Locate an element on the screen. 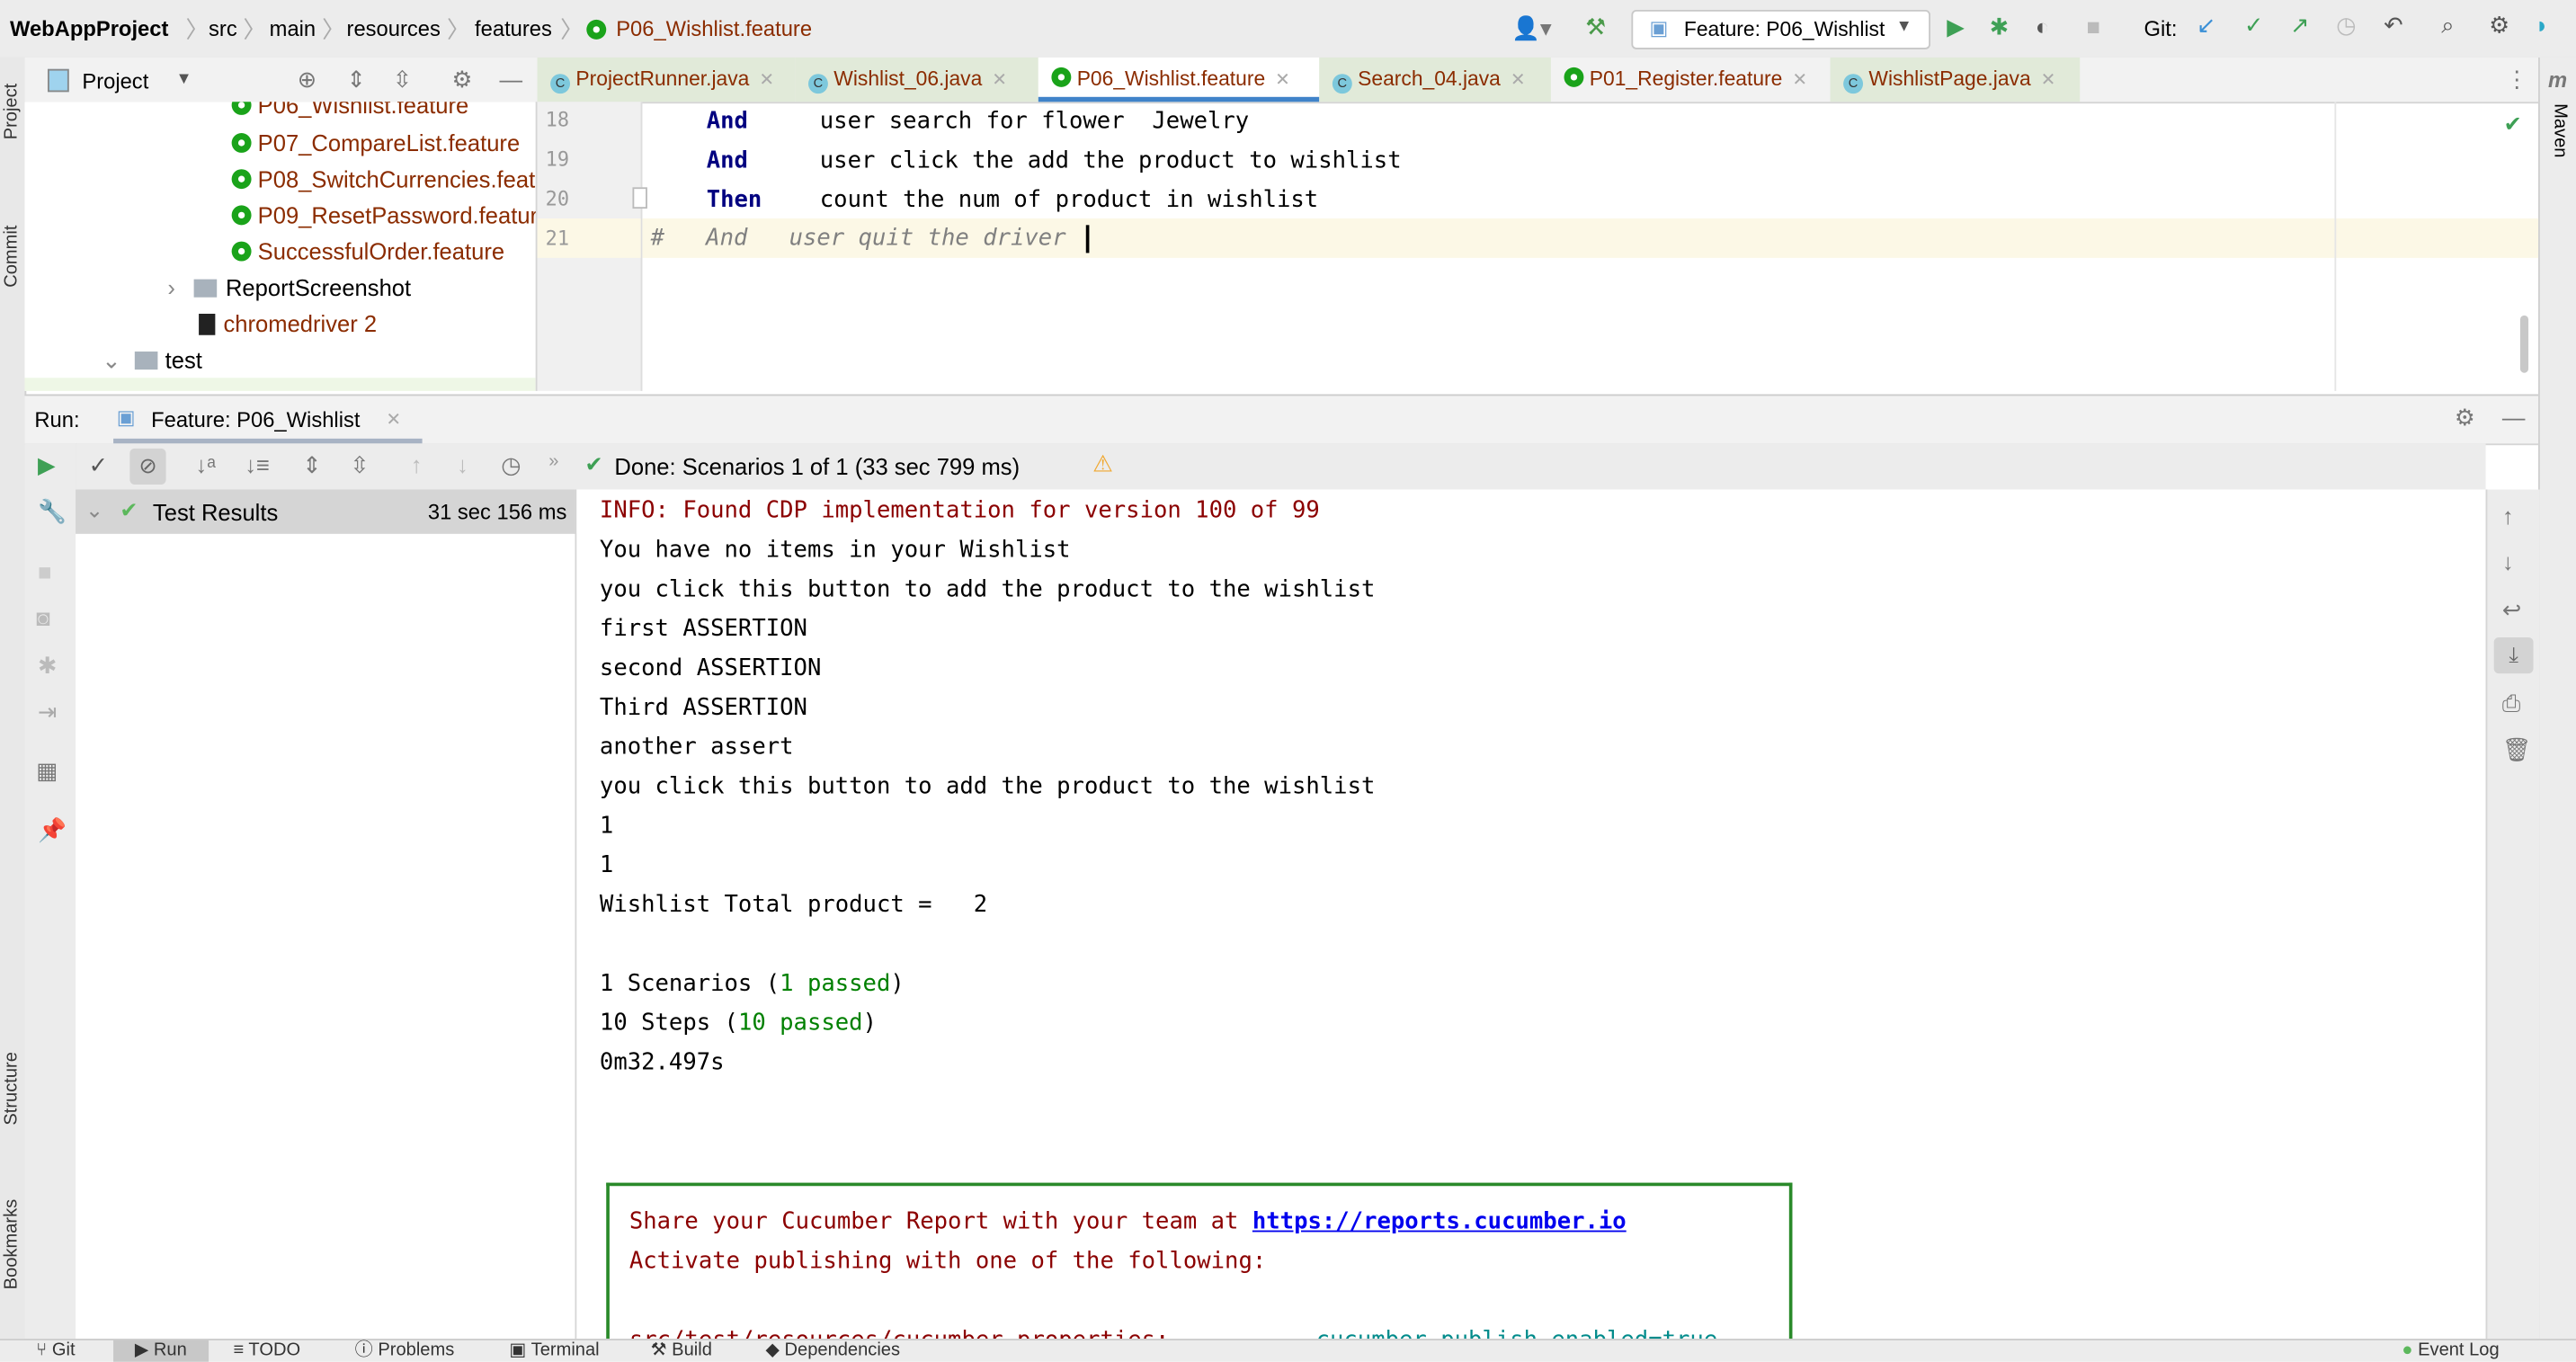  user-icon: 👤▾ is located at coordinates (1532, 28).